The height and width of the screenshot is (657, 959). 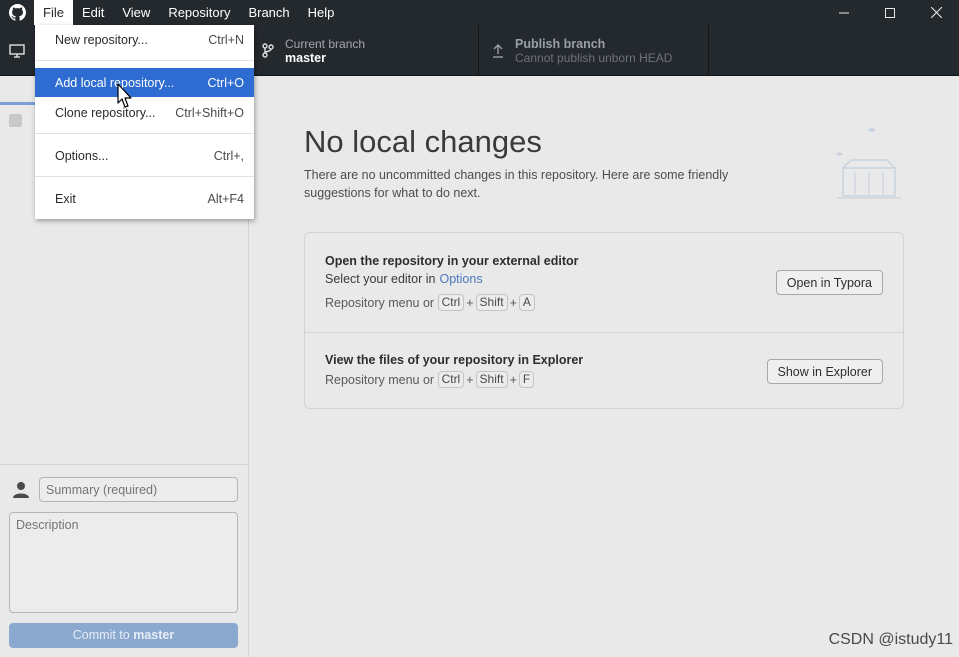 I want to click on select-all-checkbox, so click(x=15, y=120).